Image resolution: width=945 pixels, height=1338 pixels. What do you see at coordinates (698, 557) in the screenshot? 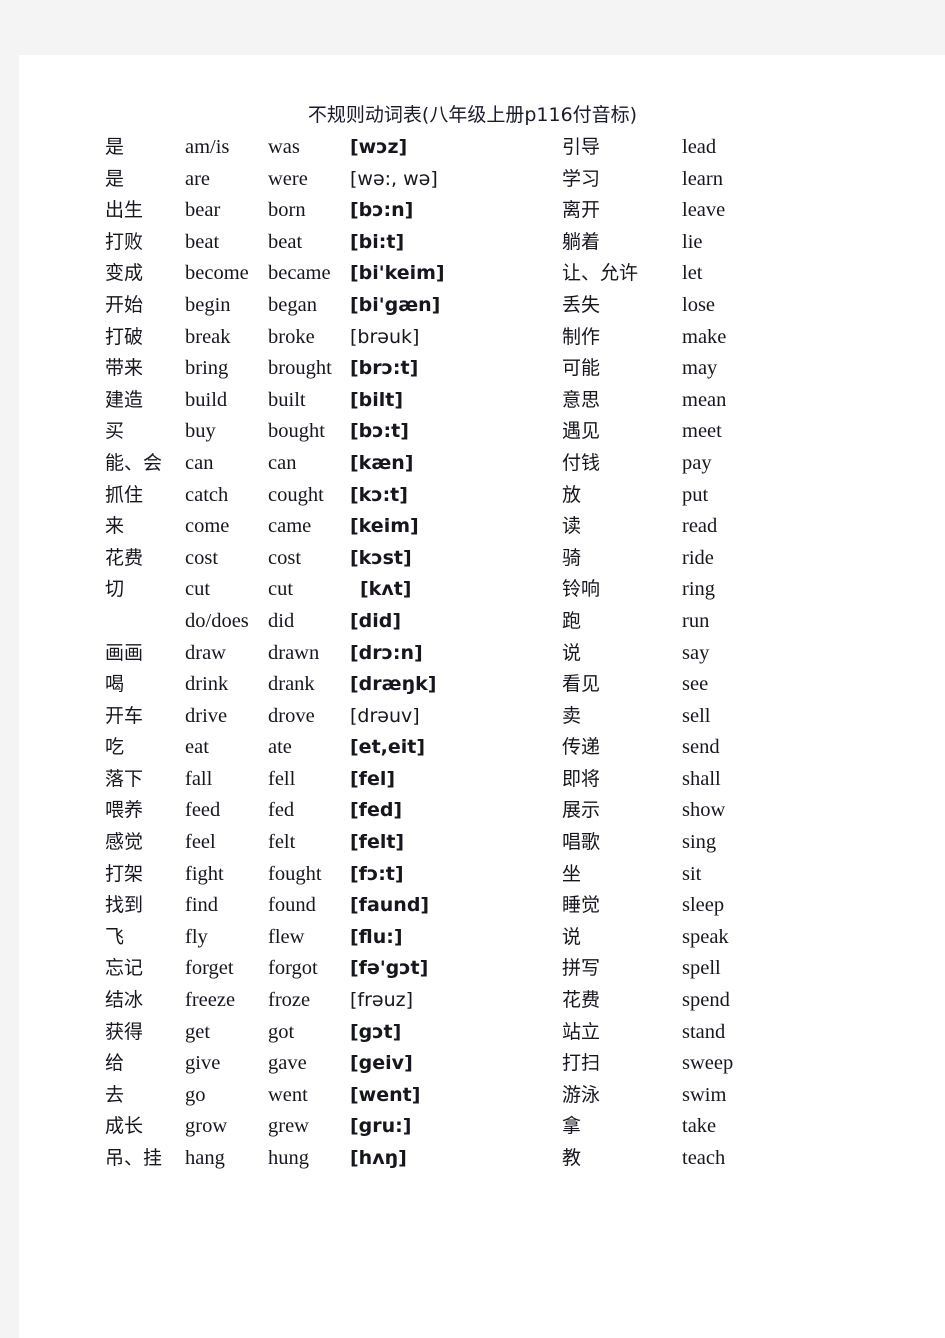
I see `verb-base-form: ride` at bounding box center [698, 557].